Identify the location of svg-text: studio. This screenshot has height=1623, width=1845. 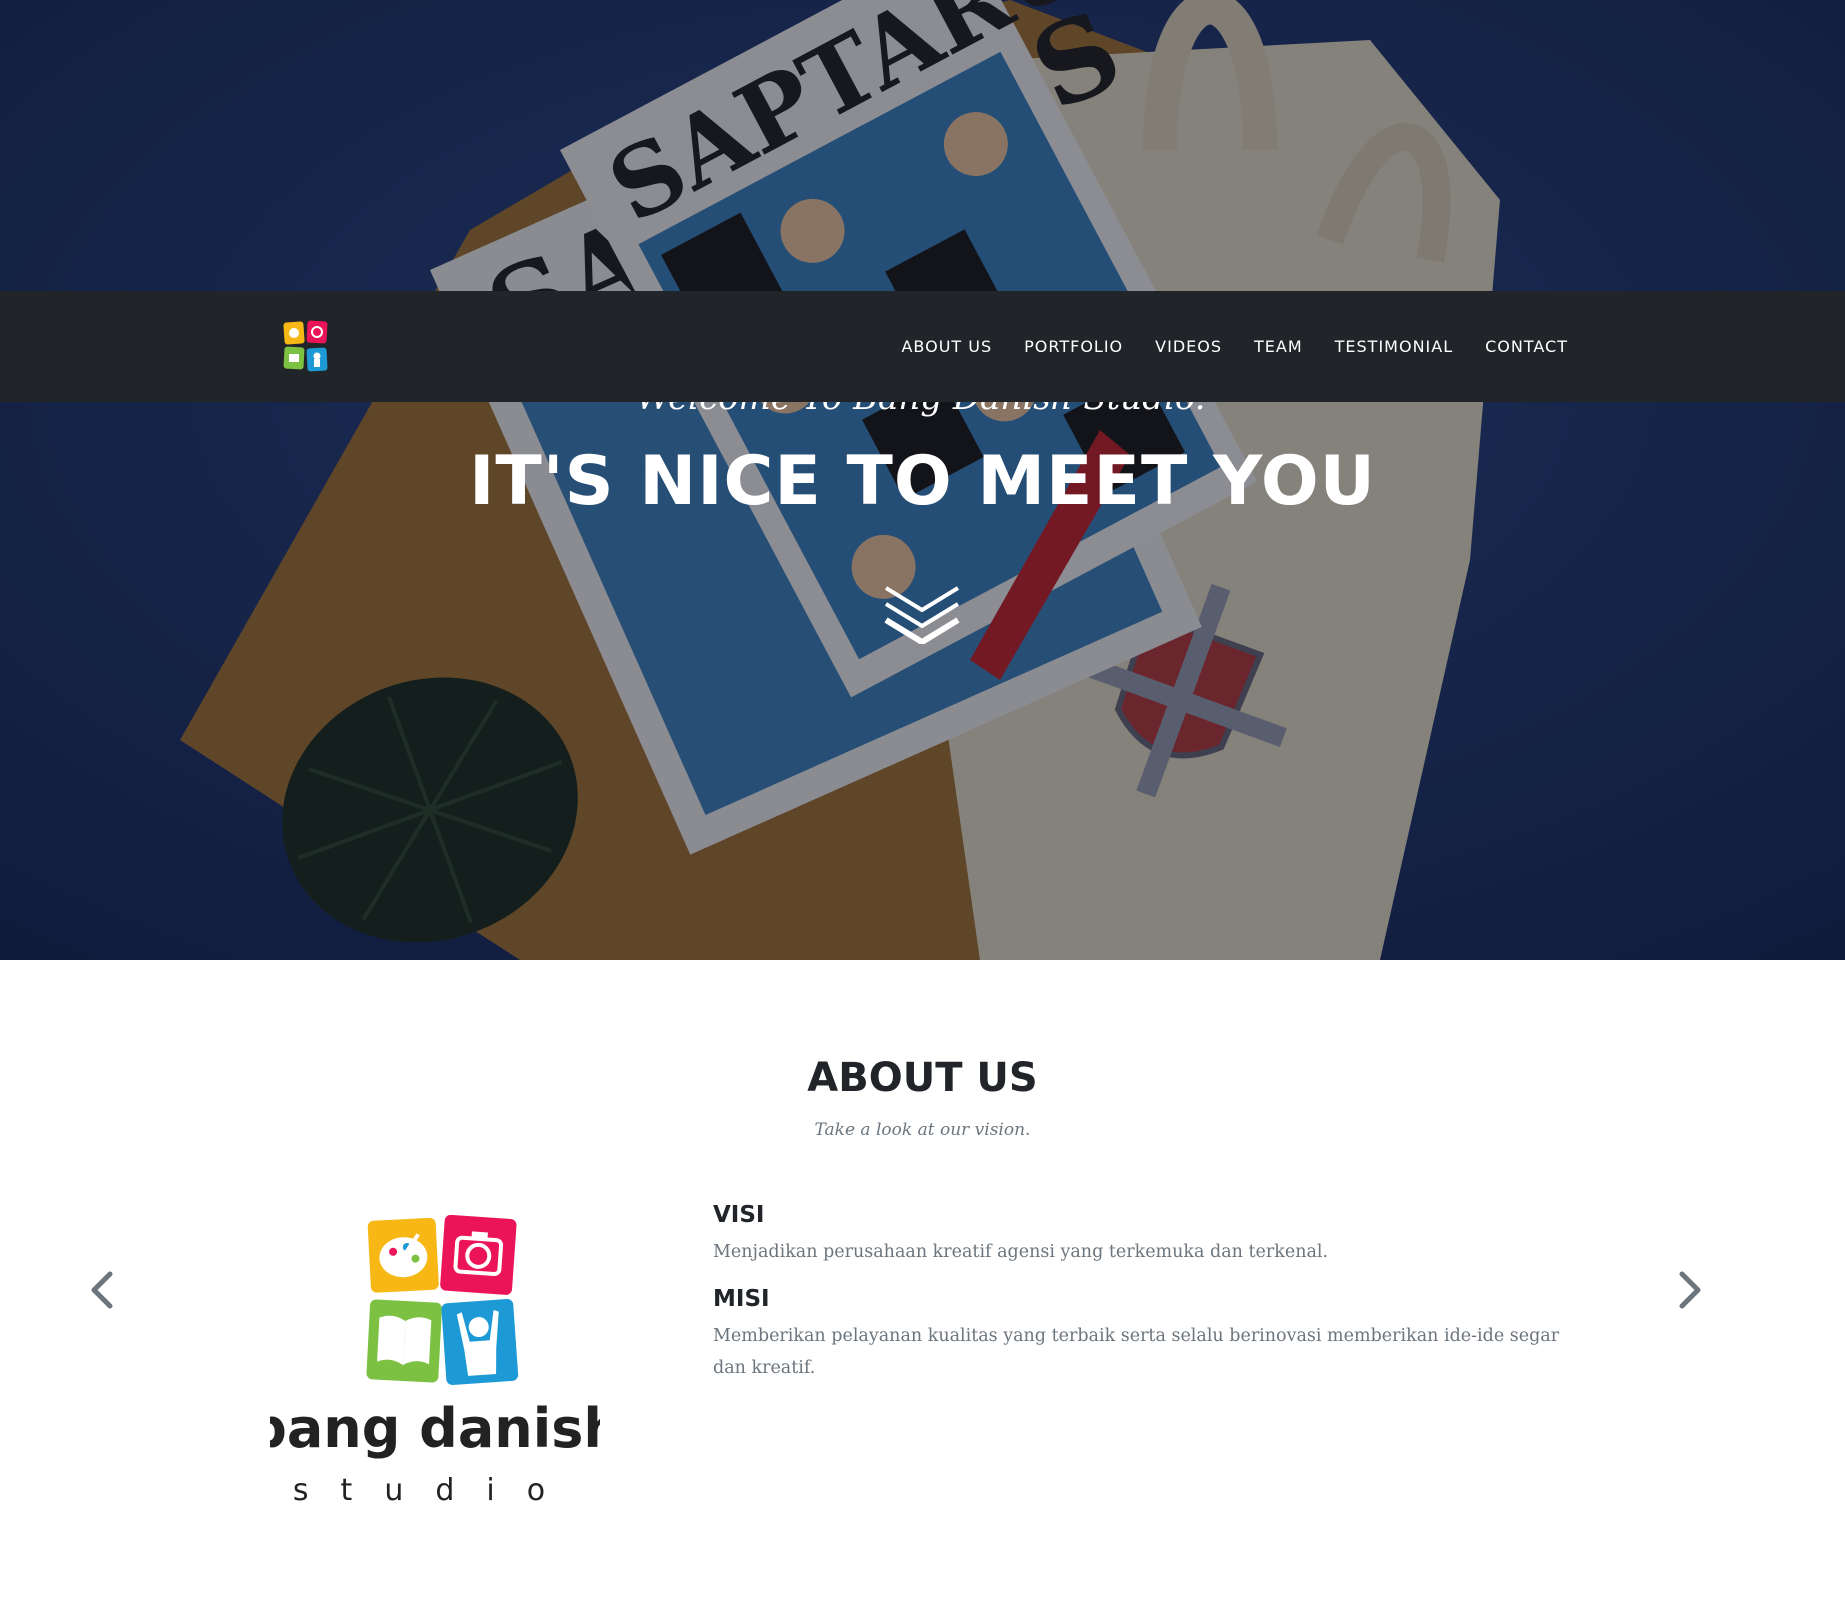
(435, 1490).